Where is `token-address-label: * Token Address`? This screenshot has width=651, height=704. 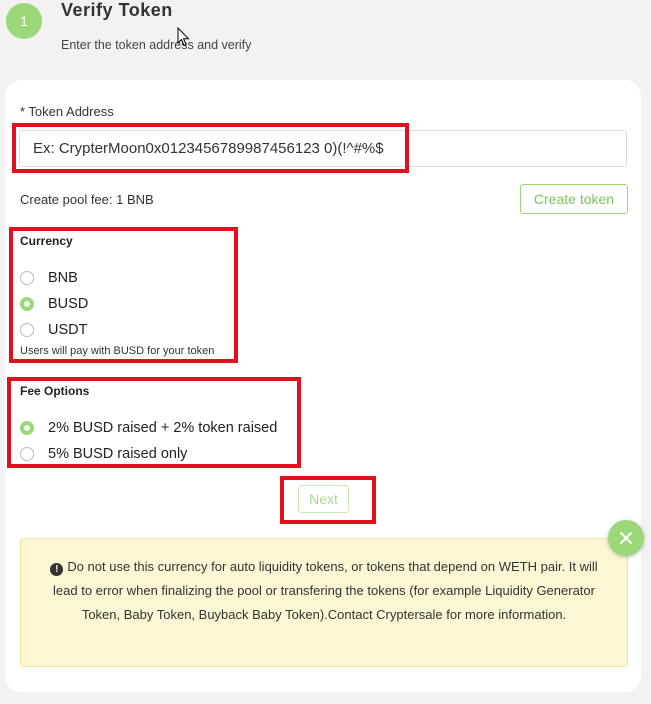 token-address-label: * Token Address is located at coordinates (67, 111).